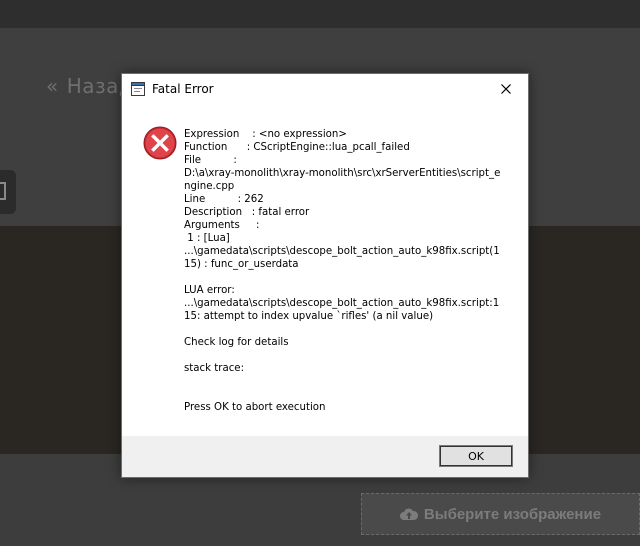  What do you see at coordinates (183, 89) in the screenshot?
I see `dialog-title: Fatal Error` at bounding box center [183, 89].